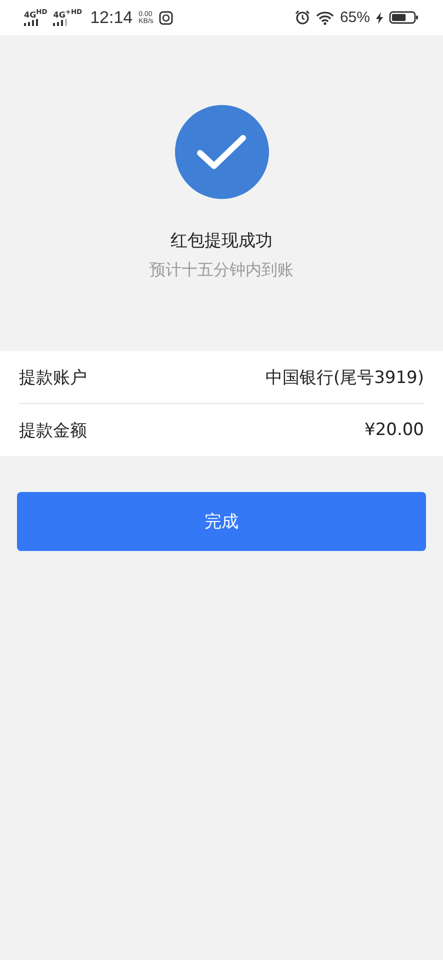 This screenshot has height=960, width=443. Describe the element at coordinates (221, 152) in the screenshot. I see `success-check-icon` at that location.